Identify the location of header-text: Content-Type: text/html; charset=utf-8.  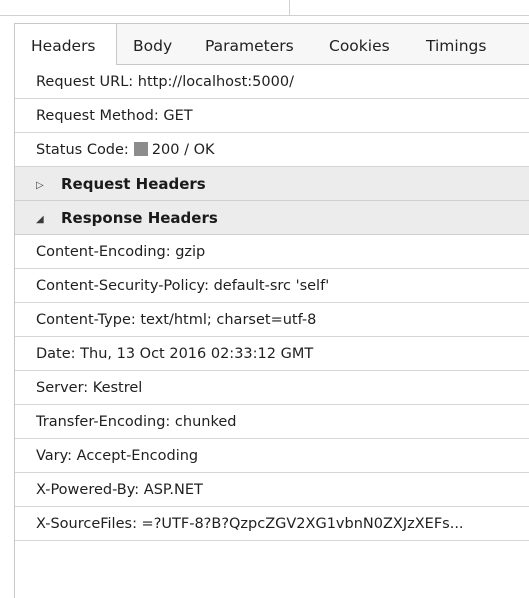
(176, 320).